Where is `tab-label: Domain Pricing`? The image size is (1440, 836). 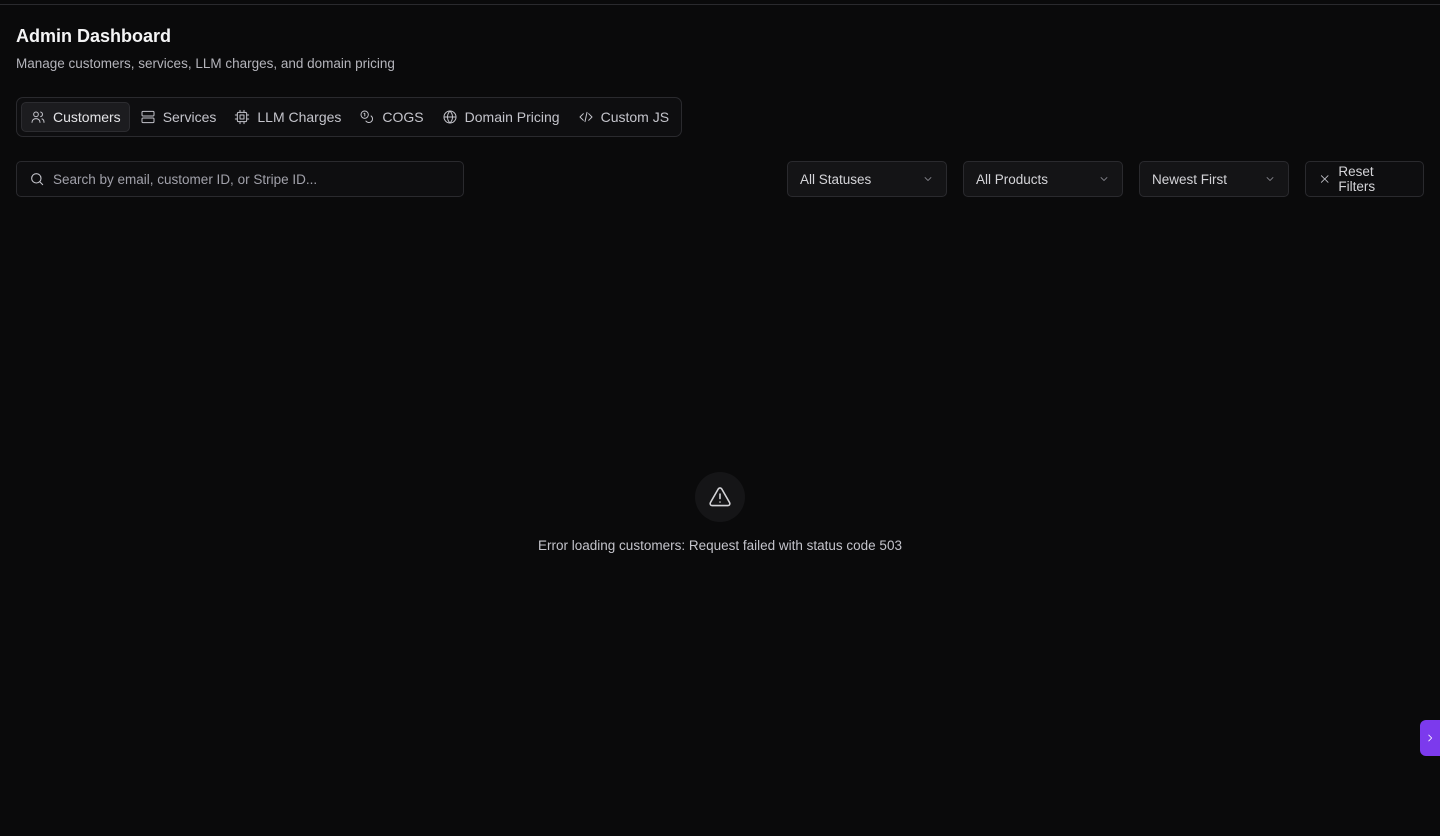
tab-label: Domain Pricing is located at coordinates (512, 117).